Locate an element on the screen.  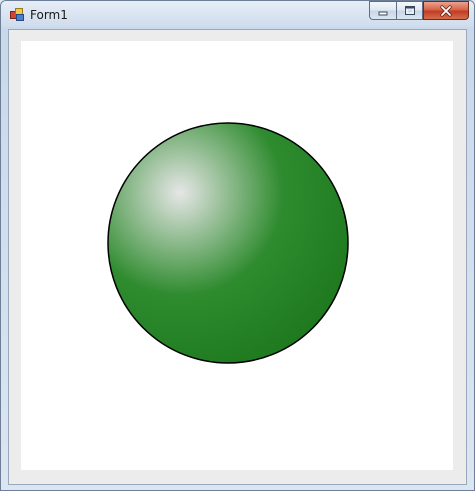
close-icon is located at coordinates (446, 10).